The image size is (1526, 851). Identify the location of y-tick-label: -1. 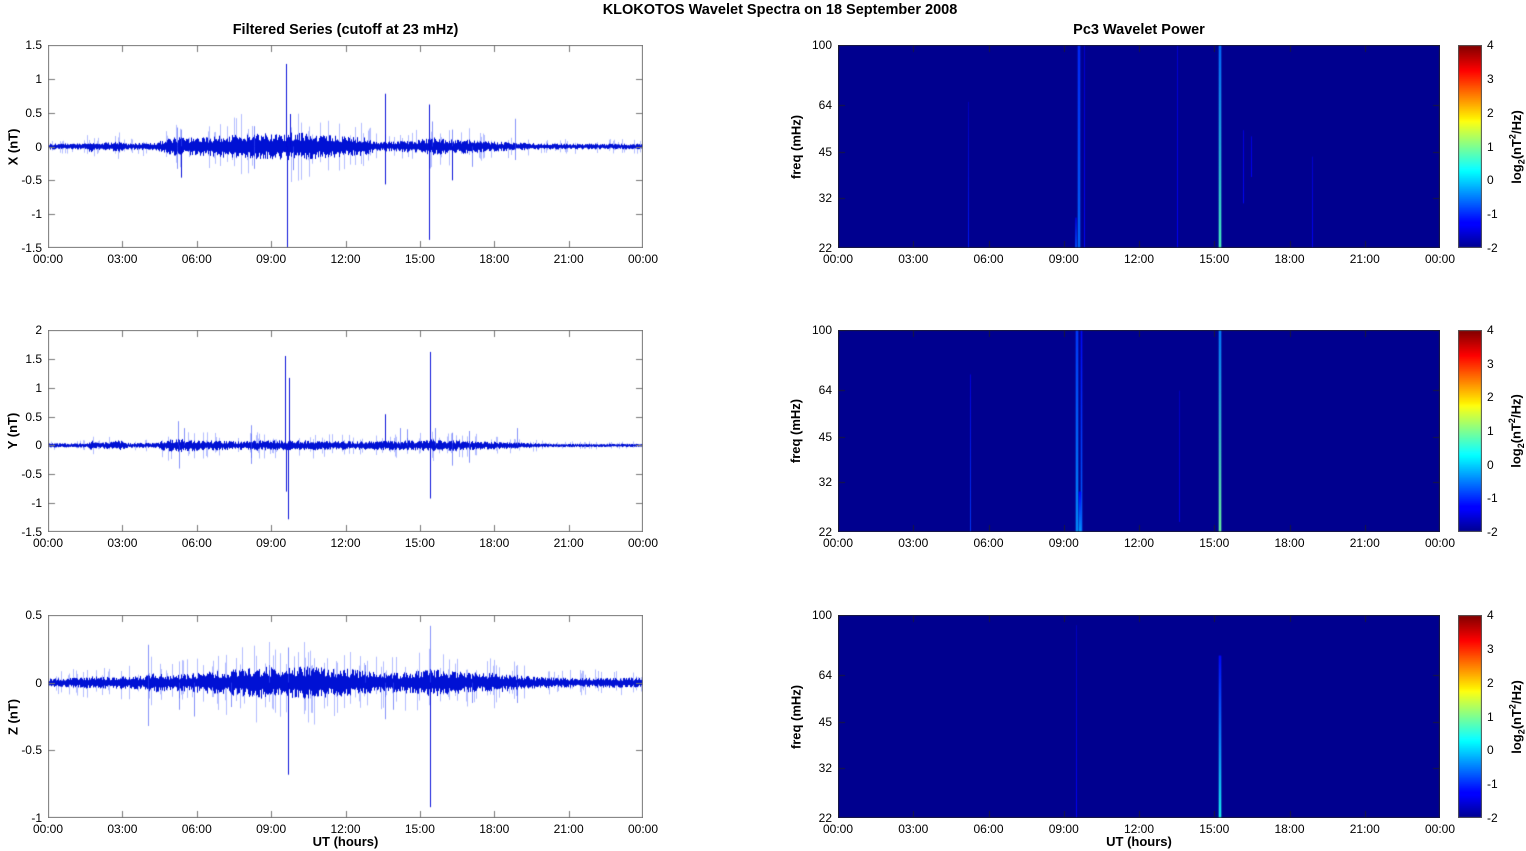
(36, 818).